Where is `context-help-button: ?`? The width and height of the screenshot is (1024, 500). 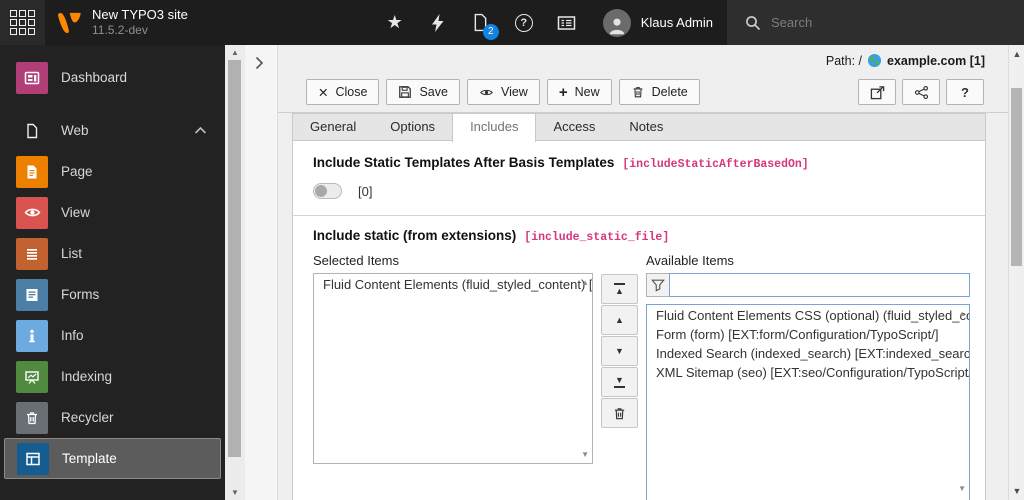
context-help-button: ? is located at coordinates (965, 92).